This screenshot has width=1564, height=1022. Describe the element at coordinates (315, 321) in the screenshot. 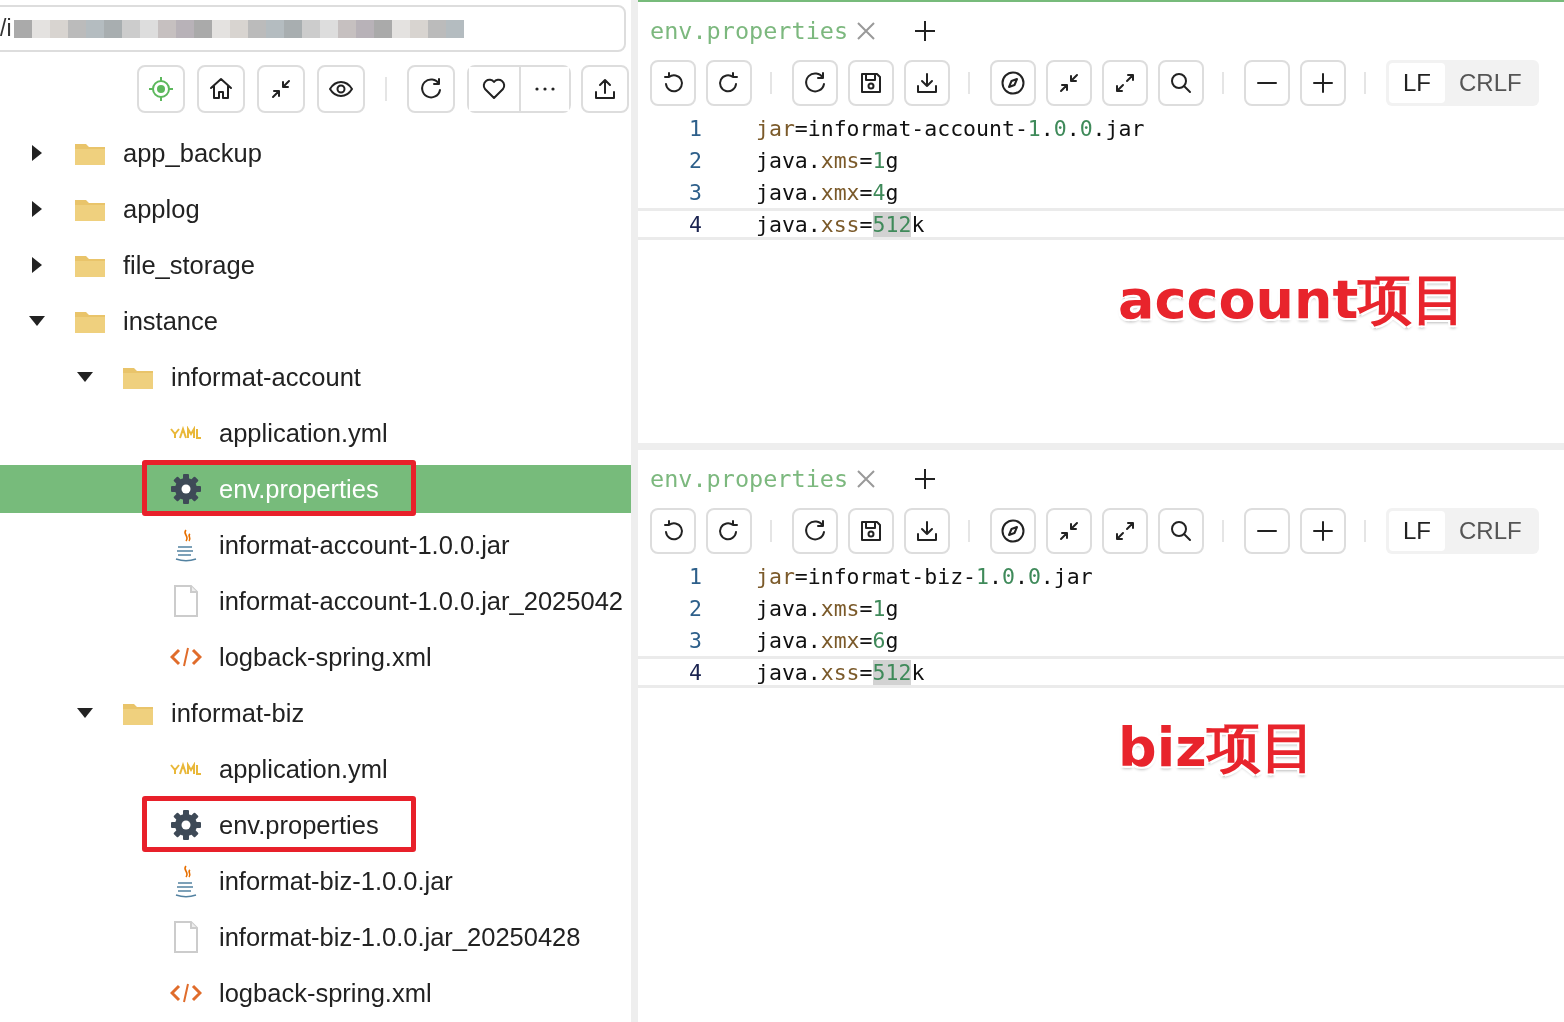

I see `tree-item: instance` at that location.